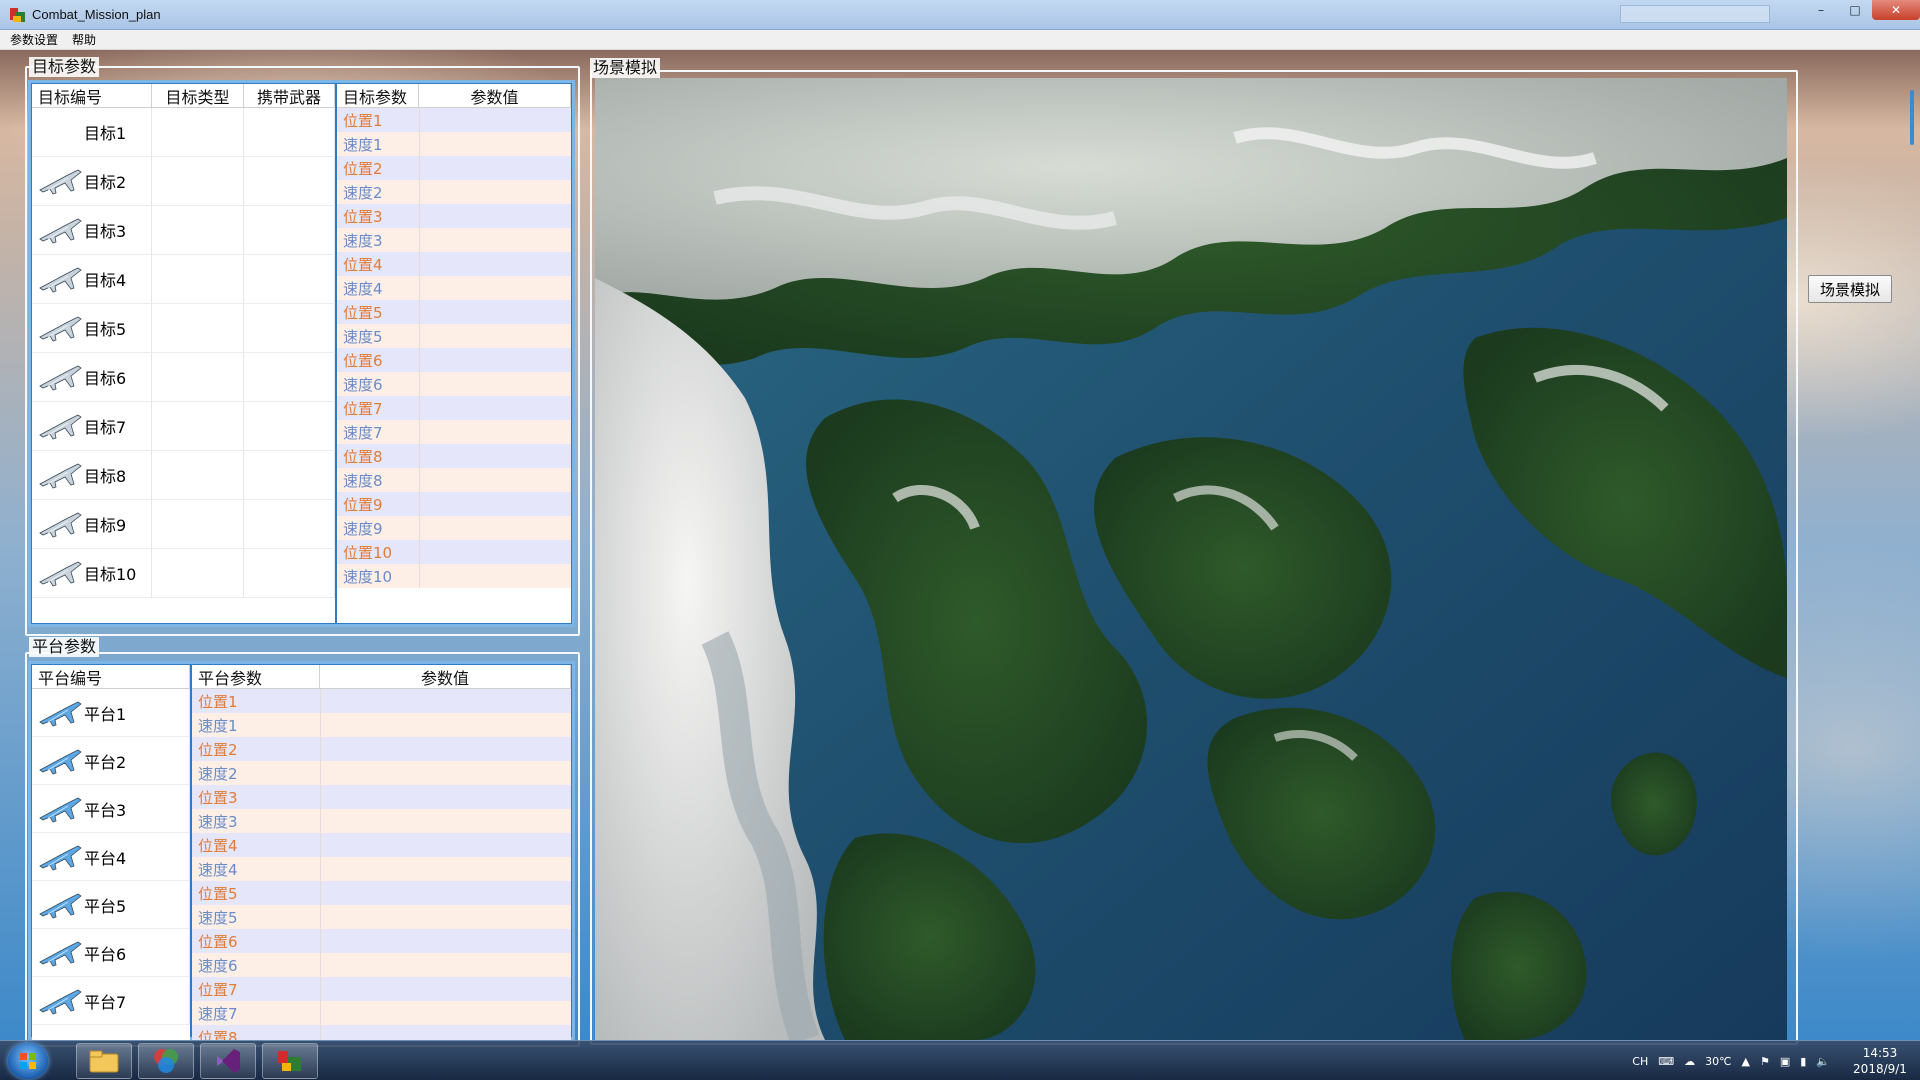 The image size is (1920, 1080). I want to click on target-param-row: 速度4, so click(454, 288).